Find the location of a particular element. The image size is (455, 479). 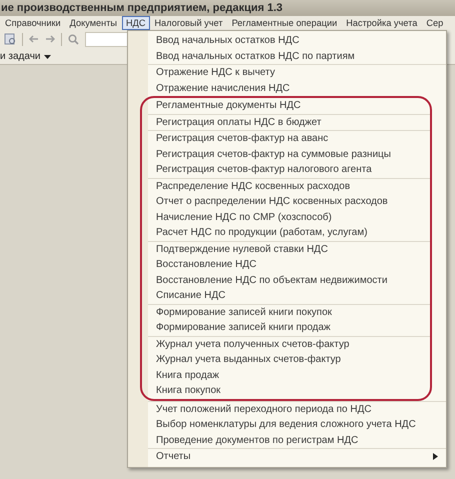

menu-item: Ввод начальных остатков НДС is located at coordinates (297, 40).